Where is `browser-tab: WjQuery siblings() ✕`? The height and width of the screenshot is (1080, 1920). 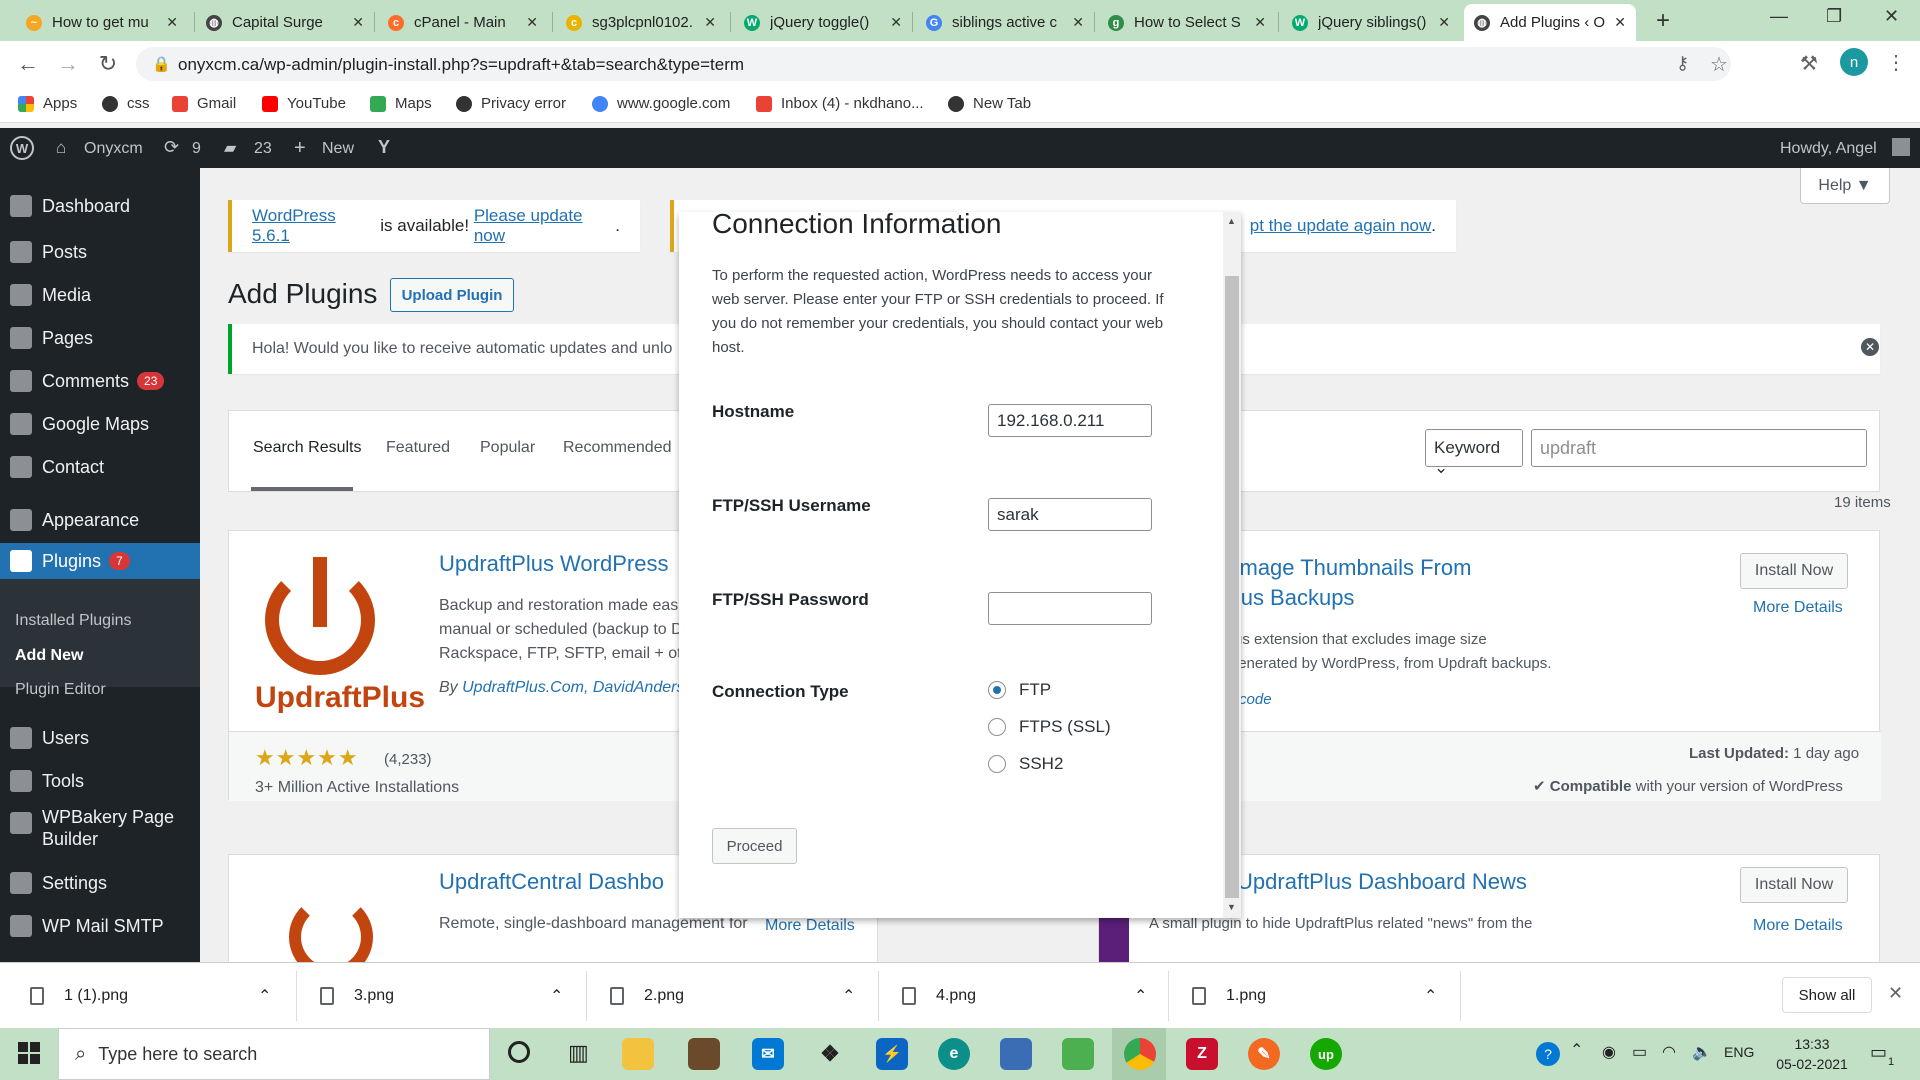
browser-tab: WjQuery siblings() ✕ is located at coordinates (1371, 22).